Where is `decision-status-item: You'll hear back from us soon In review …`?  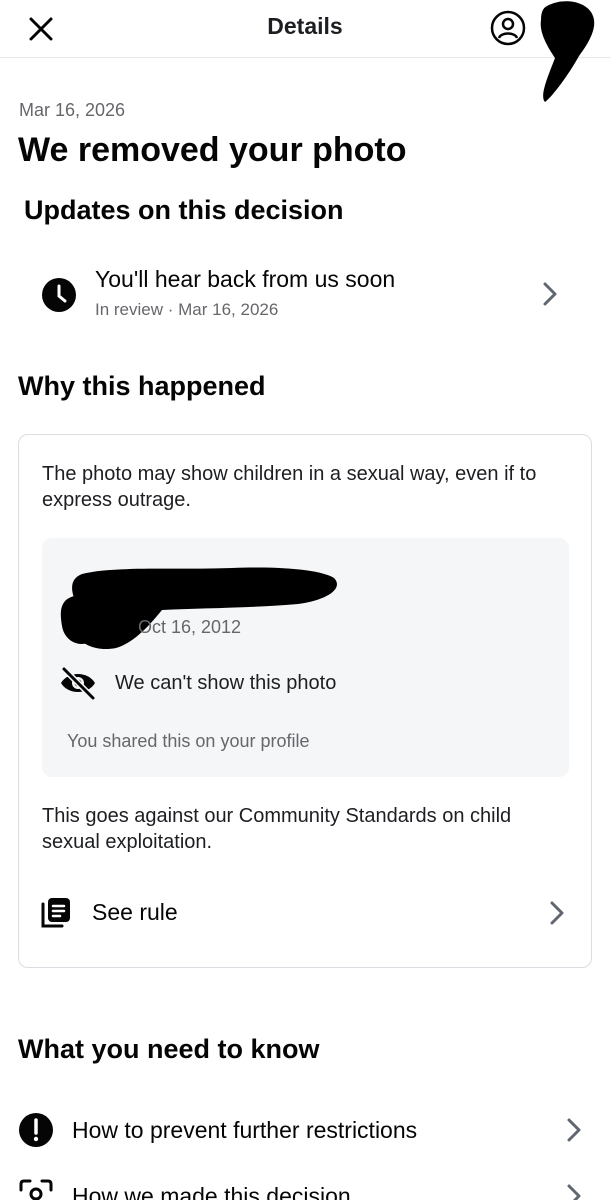
decision-status-item: You'll hear back from us soon In review … is located at coordinates (305, 295).